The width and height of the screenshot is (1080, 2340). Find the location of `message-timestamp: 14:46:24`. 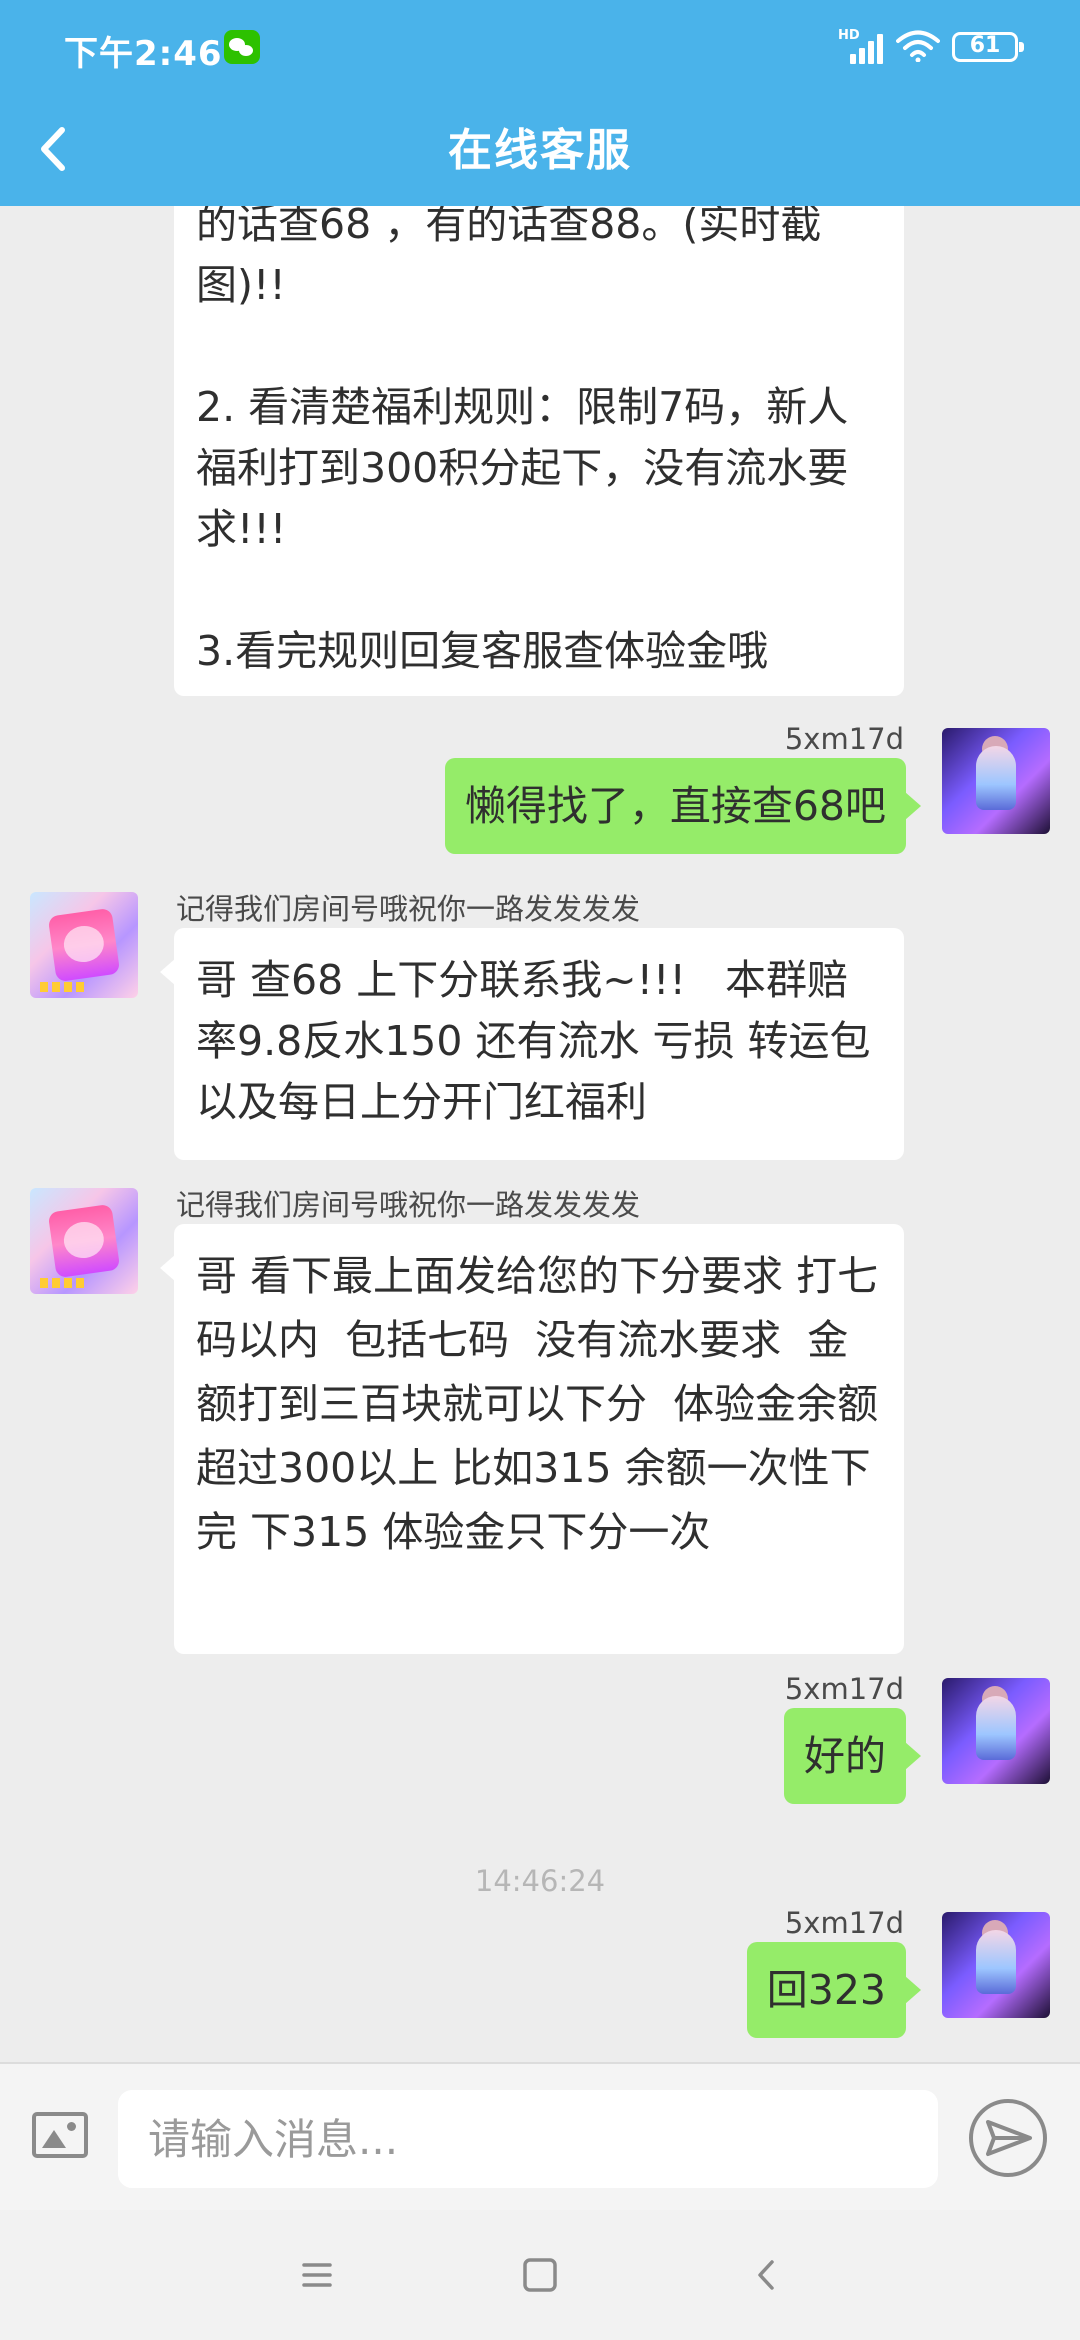

message-timestamp: 14:46:24 is located at coordinates (540, 1881).